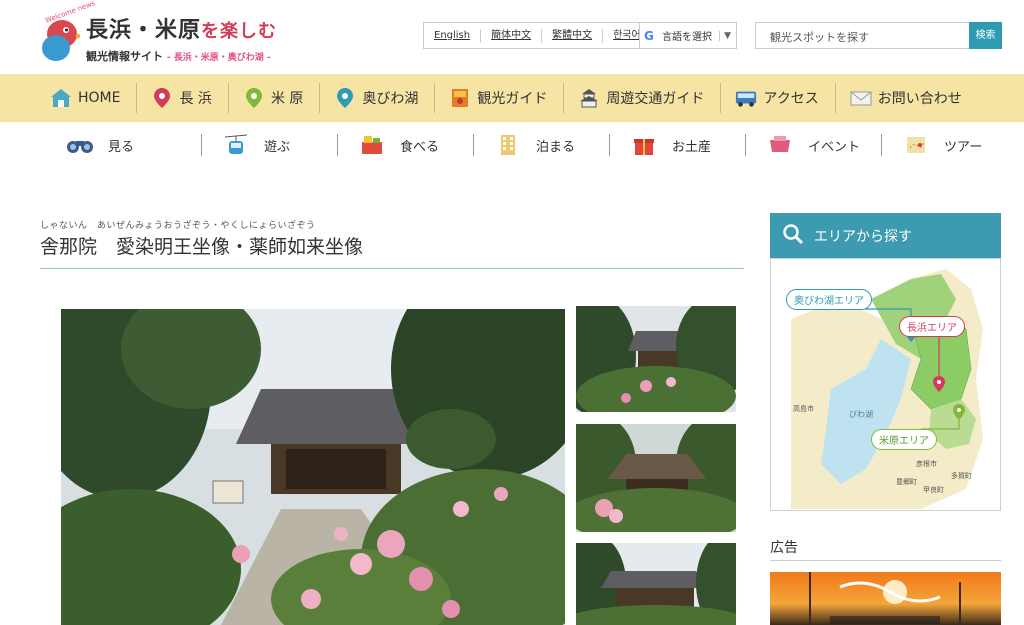 The image size is (1024, 625). I want to click on category-stay: 泊まる, so click(542, 145).